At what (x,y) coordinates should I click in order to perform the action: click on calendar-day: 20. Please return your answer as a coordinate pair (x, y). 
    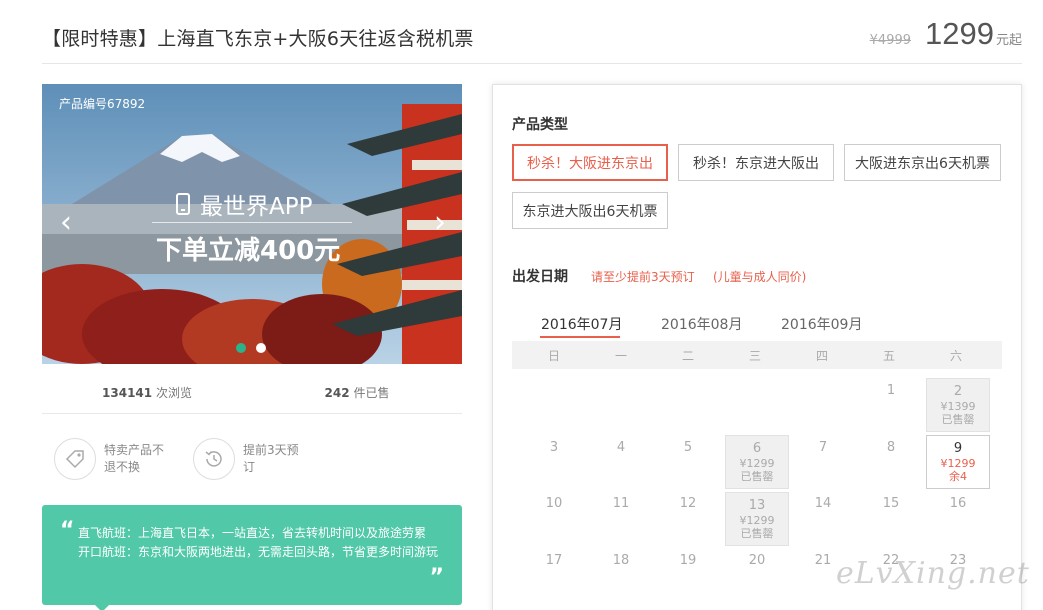
    Looking at the image, I should click on (757, 560).